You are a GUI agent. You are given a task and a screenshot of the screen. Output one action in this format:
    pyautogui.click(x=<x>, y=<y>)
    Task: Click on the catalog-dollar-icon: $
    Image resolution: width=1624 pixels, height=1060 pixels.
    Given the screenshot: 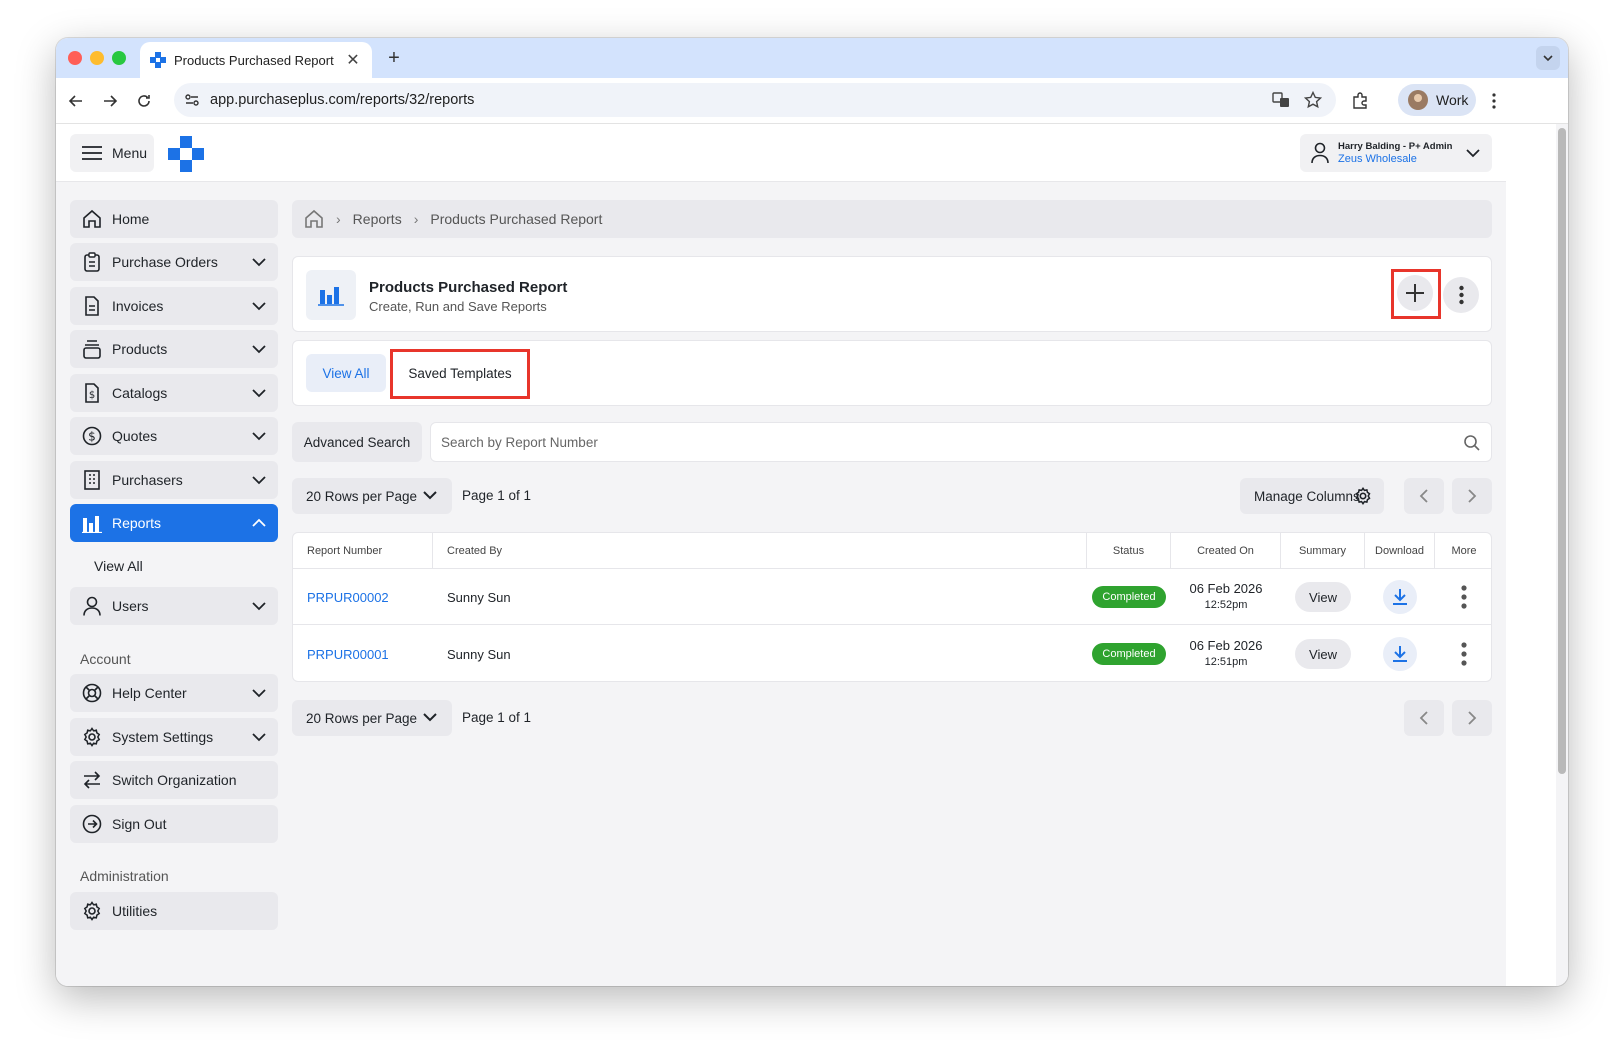 What is the action you would take?
    pyautogui.click(x=92, y=393)
    